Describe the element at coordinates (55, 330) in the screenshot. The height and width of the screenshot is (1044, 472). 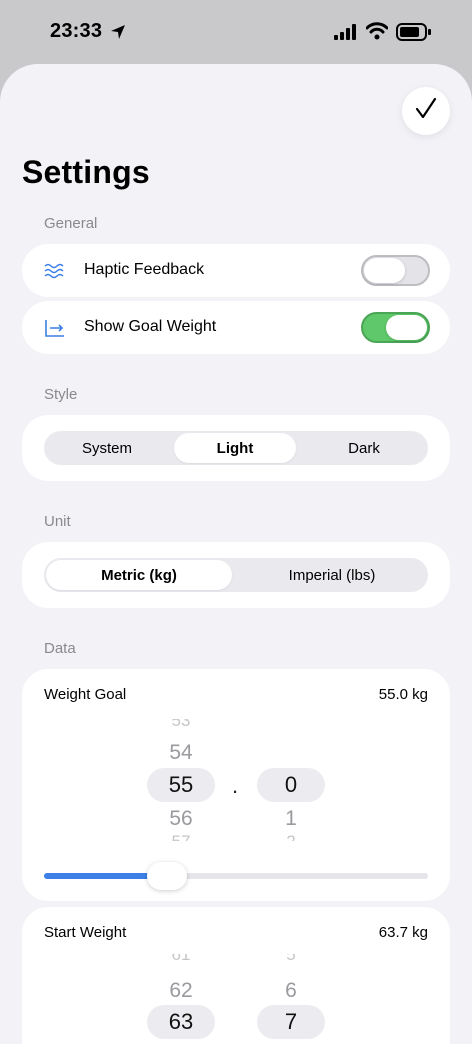
I see `chart-axis-icon` at that location.